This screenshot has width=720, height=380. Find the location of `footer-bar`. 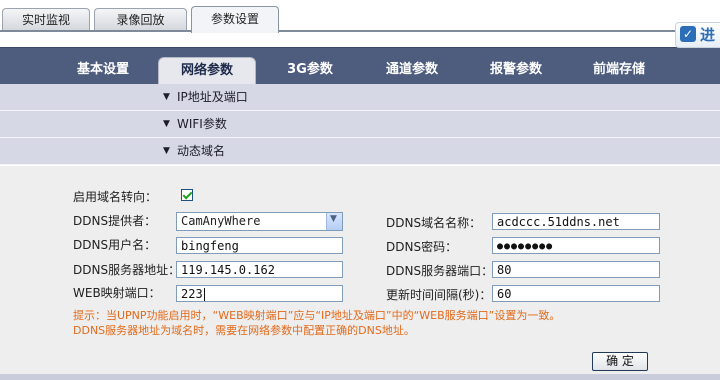

footer-bar is located at coordinates (360, 377).